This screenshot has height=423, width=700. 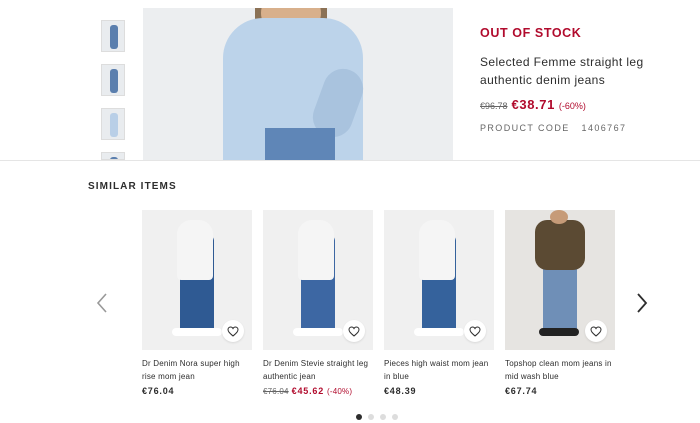 I want to click on thumbnail-list, so click(x=113, y=96).